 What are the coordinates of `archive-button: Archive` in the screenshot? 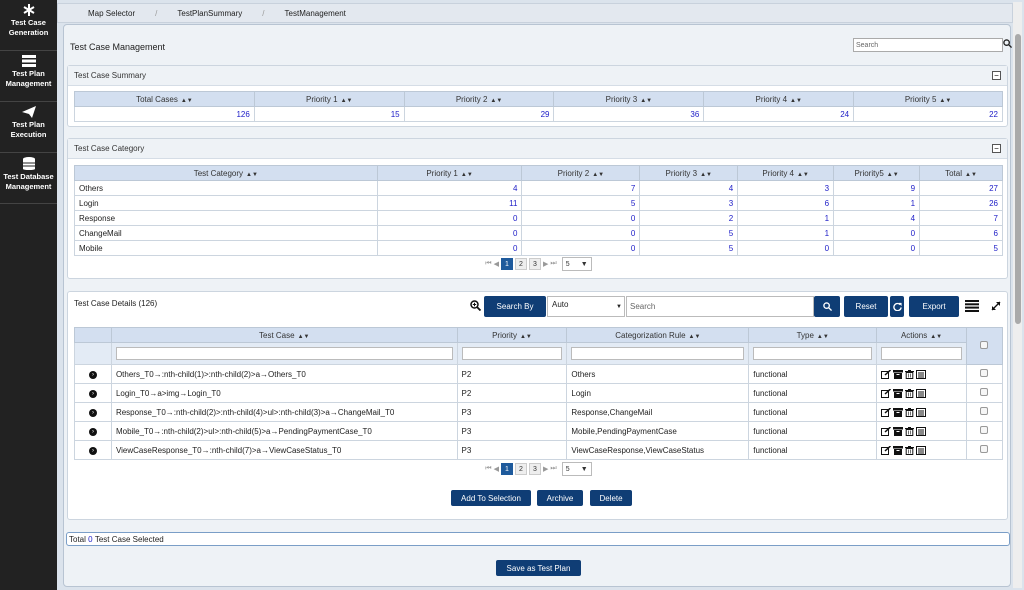 It's located at (560, 498).